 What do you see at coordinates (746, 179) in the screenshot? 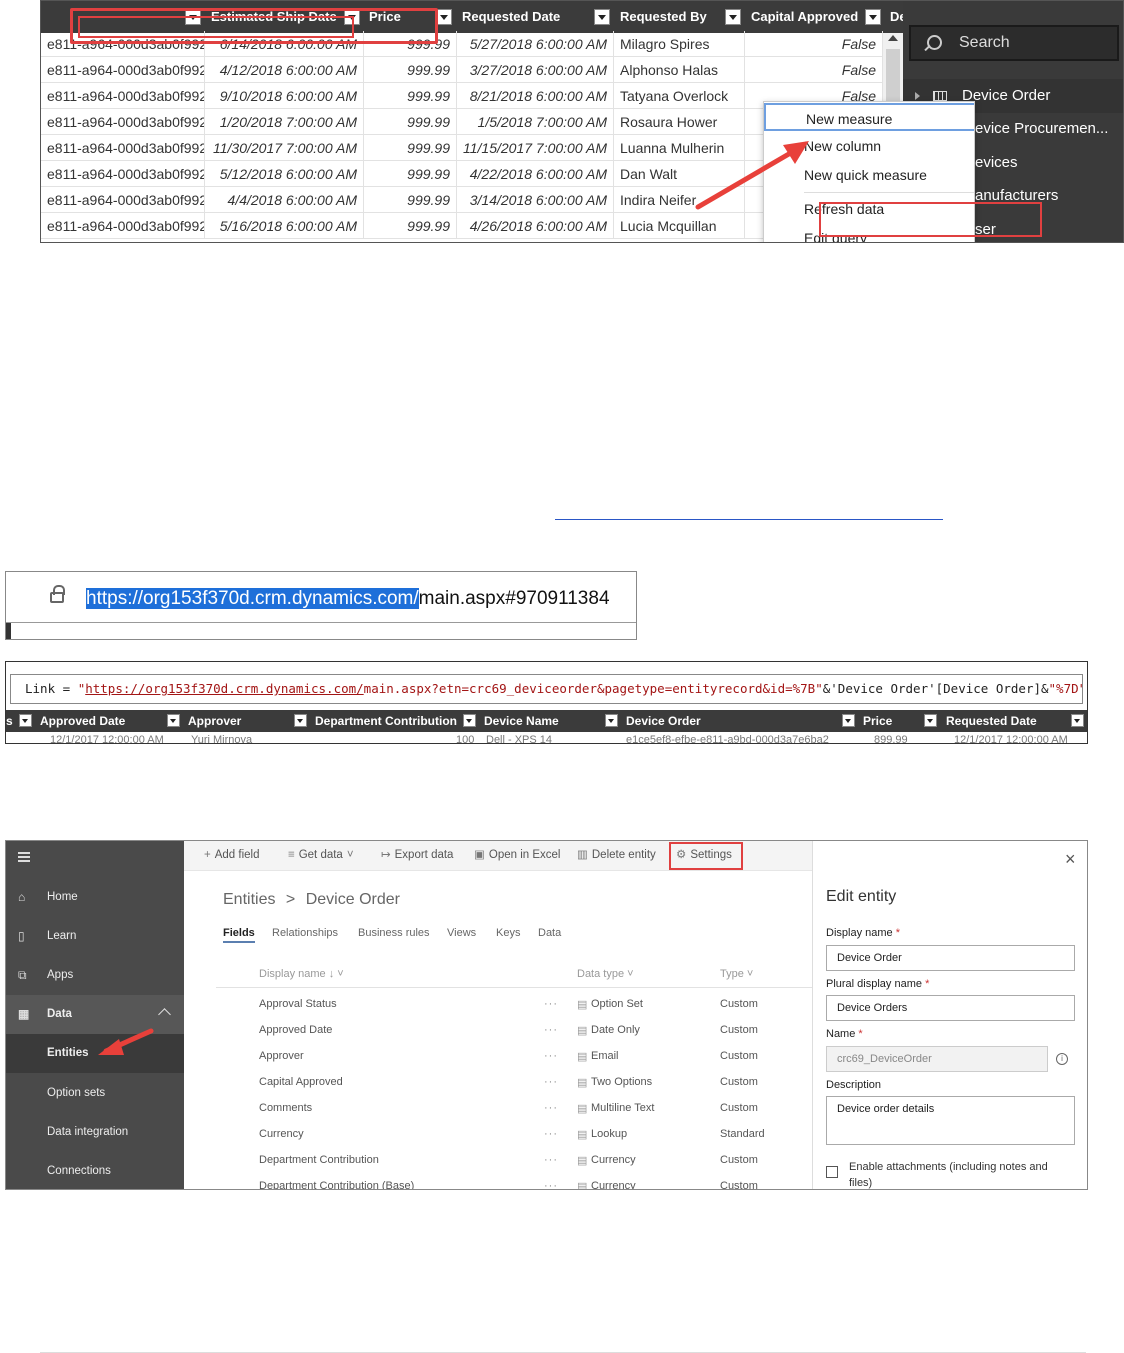
I see `arrow-shaft` at bounding box center [746, 179].